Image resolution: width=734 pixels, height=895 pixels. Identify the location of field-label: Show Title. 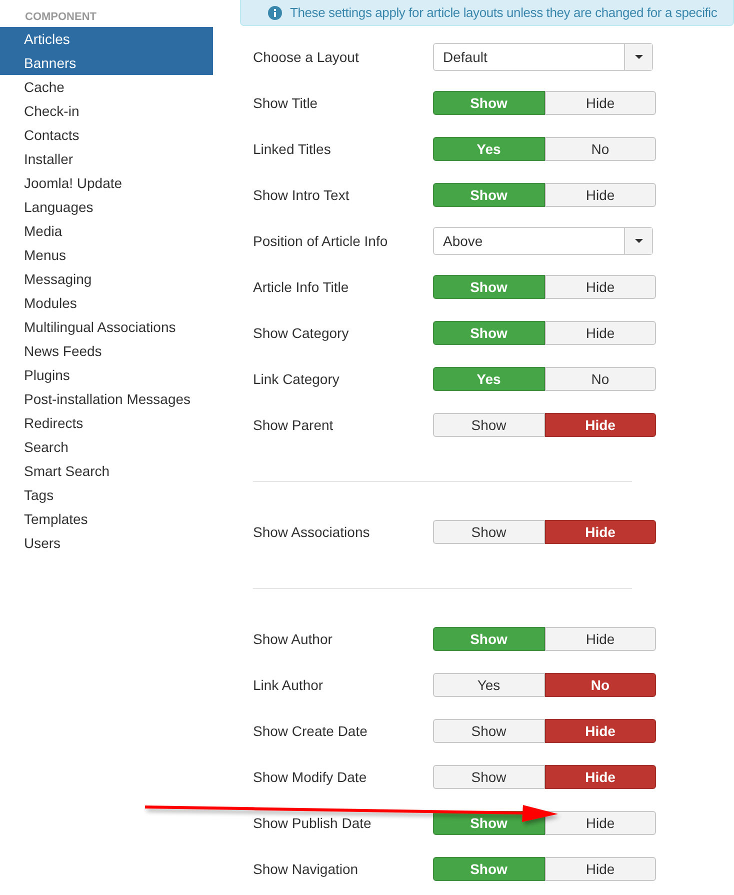
(285, 103).